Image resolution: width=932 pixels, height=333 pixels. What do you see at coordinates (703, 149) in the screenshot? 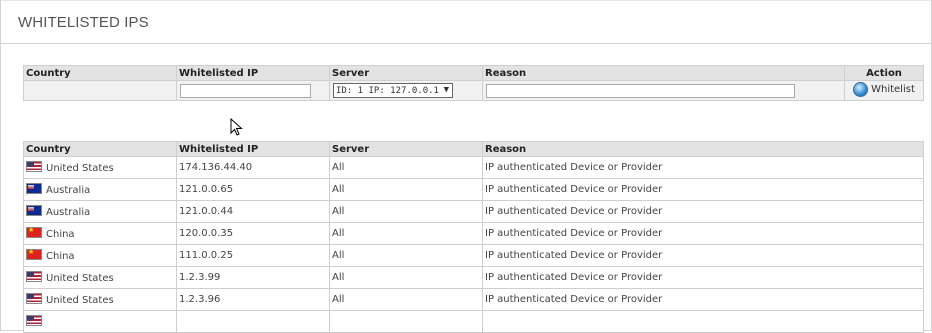
I see `list-header-reason: Reason` at bounding box center [703, 149].